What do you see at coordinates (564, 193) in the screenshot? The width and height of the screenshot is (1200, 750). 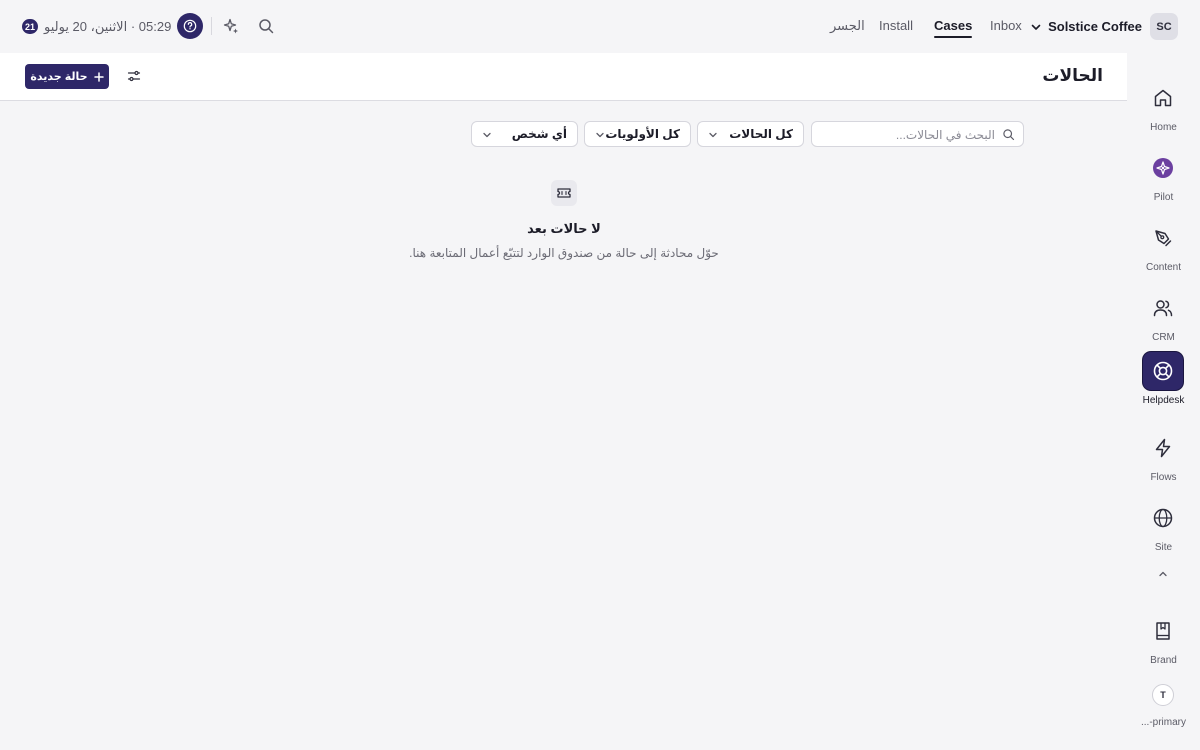 I see `ticket-icon` at bounding box center [564, 193].